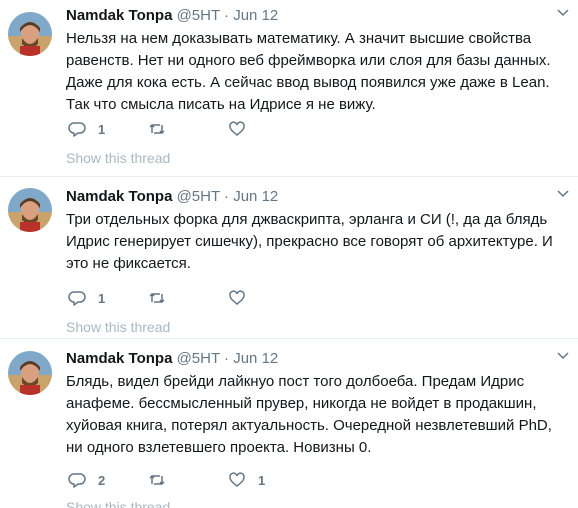 This screenshot has height=508, width=578. I want to click on like-count: 1, so click(262, 480).